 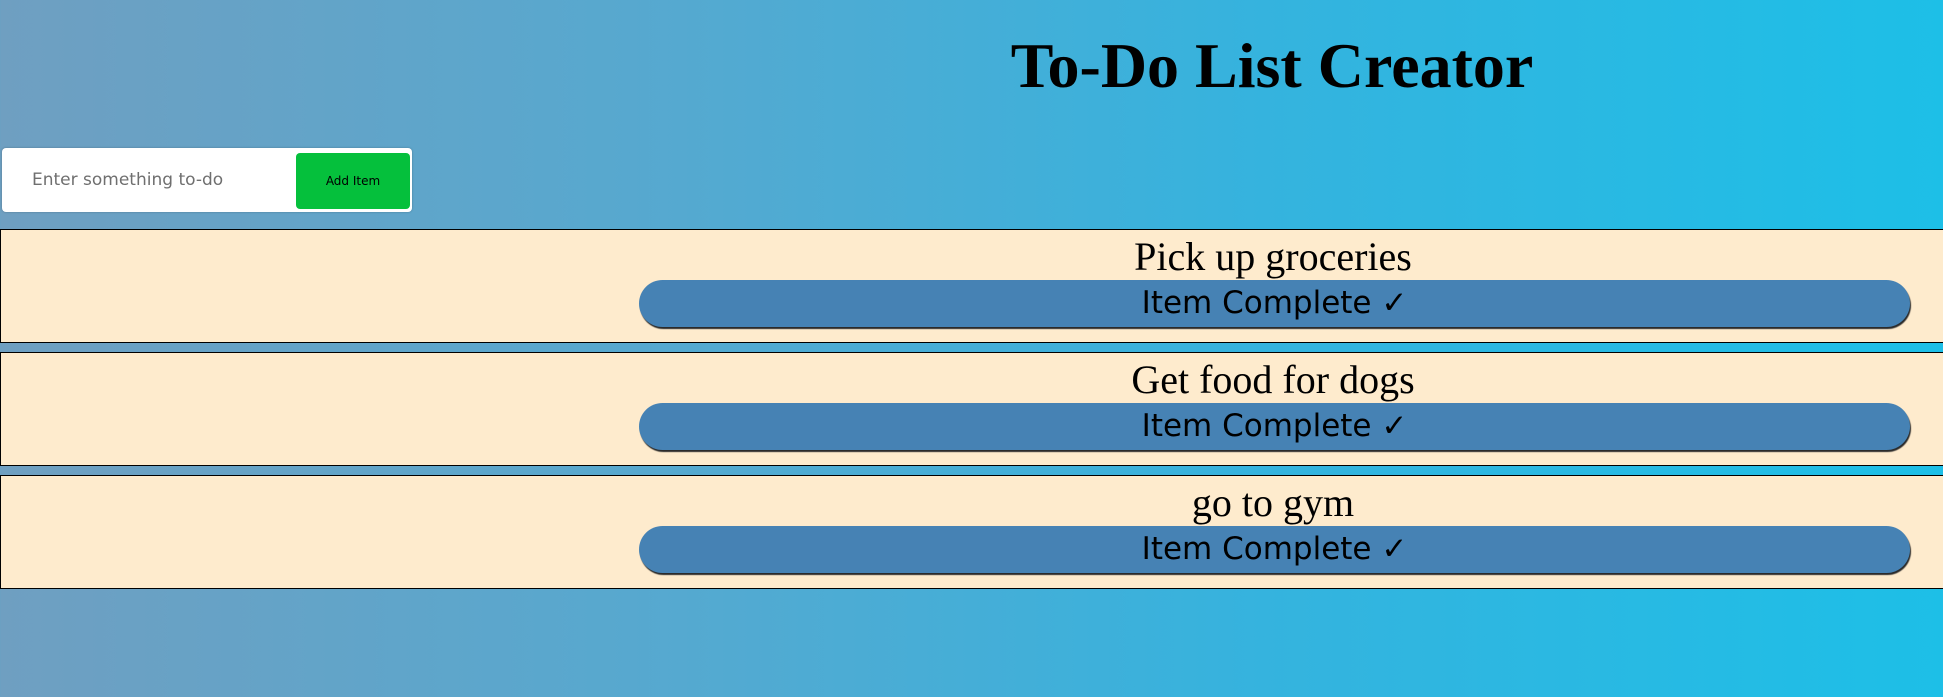 I want to click on todo-input, so click(x=147, y=180).